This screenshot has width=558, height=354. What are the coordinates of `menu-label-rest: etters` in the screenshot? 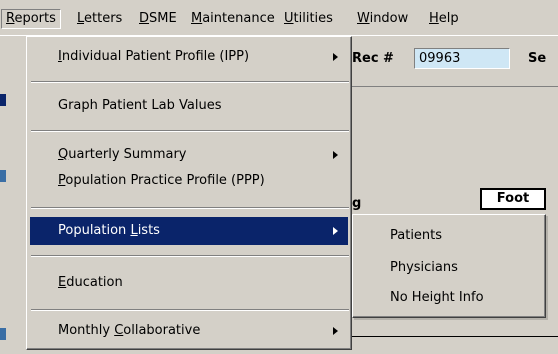 It's located at (103, 18).